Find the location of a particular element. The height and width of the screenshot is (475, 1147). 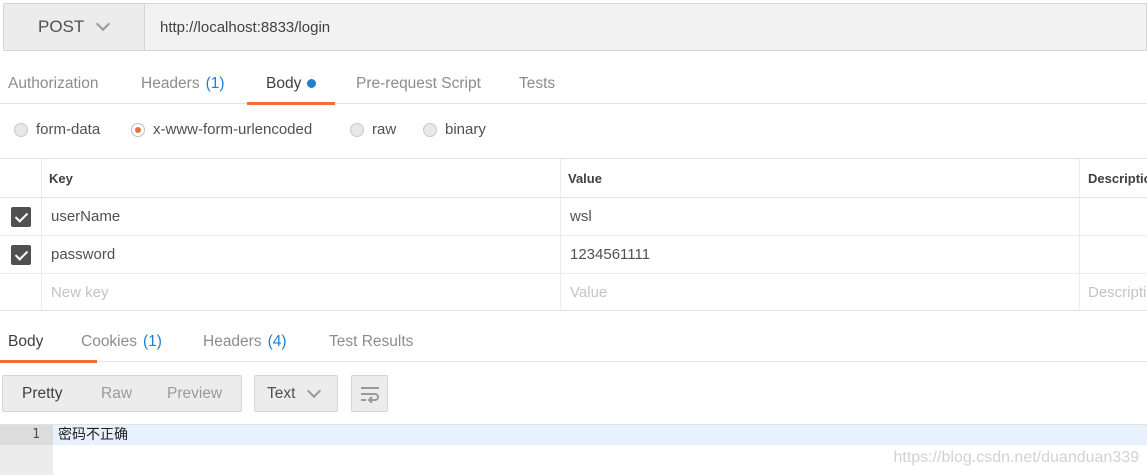

key-input: password is located at coordinates (300, 254).